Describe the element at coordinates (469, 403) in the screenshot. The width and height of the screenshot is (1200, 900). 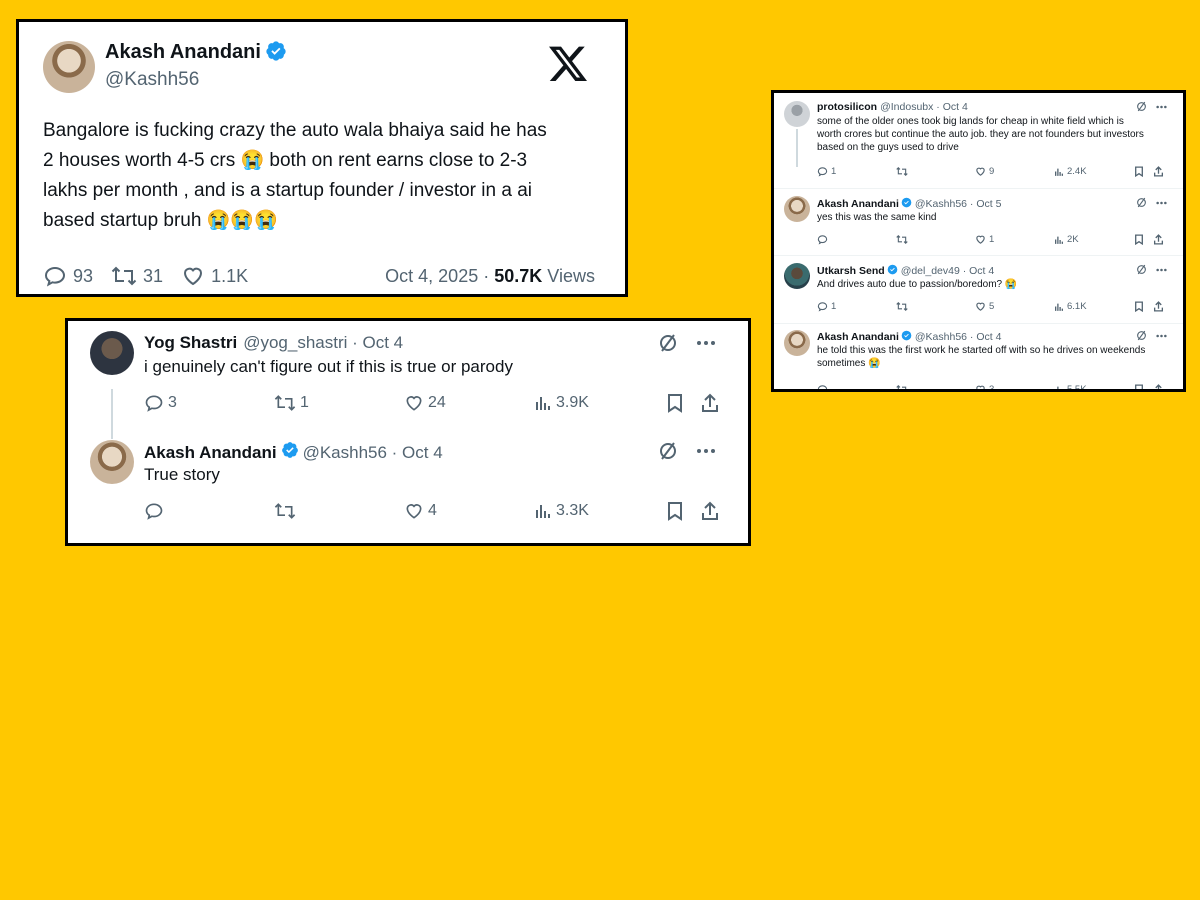
I see `like-button: 24` at that location.